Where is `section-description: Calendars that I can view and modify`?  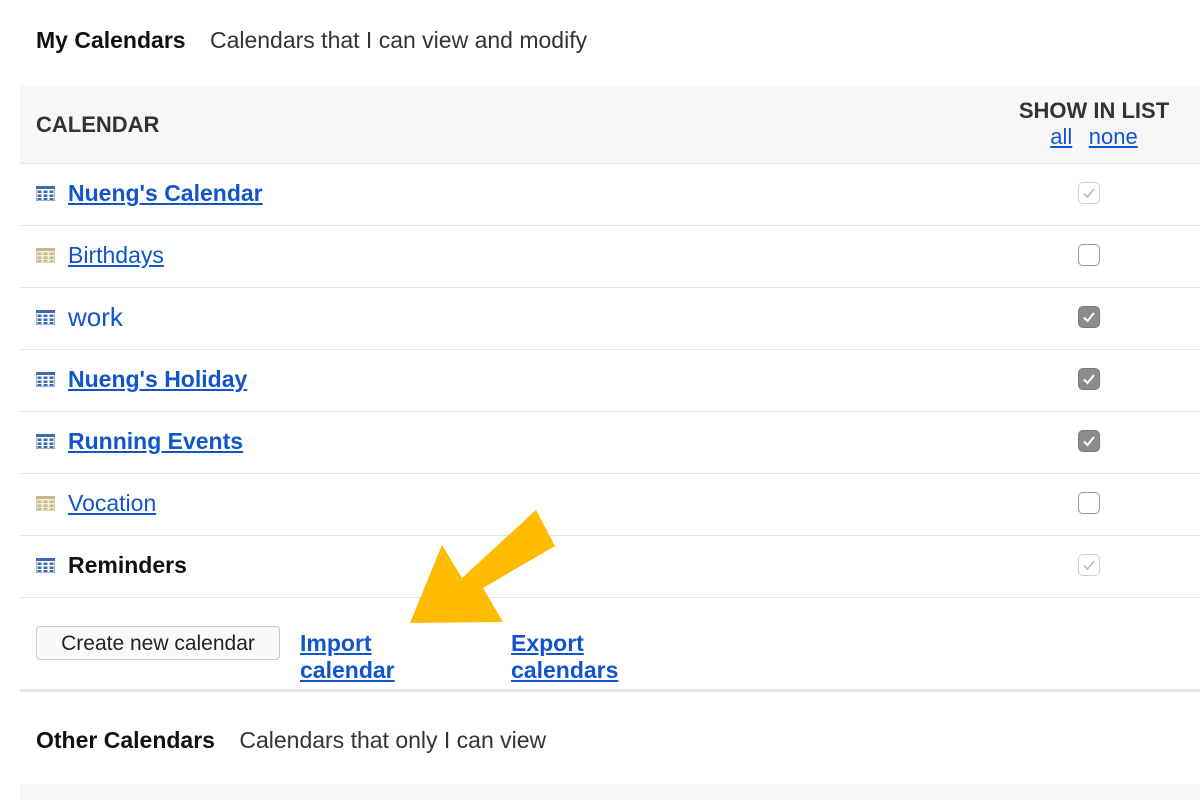
section-description: Calendars that I can view and modify is located at coordinates (398, 40).